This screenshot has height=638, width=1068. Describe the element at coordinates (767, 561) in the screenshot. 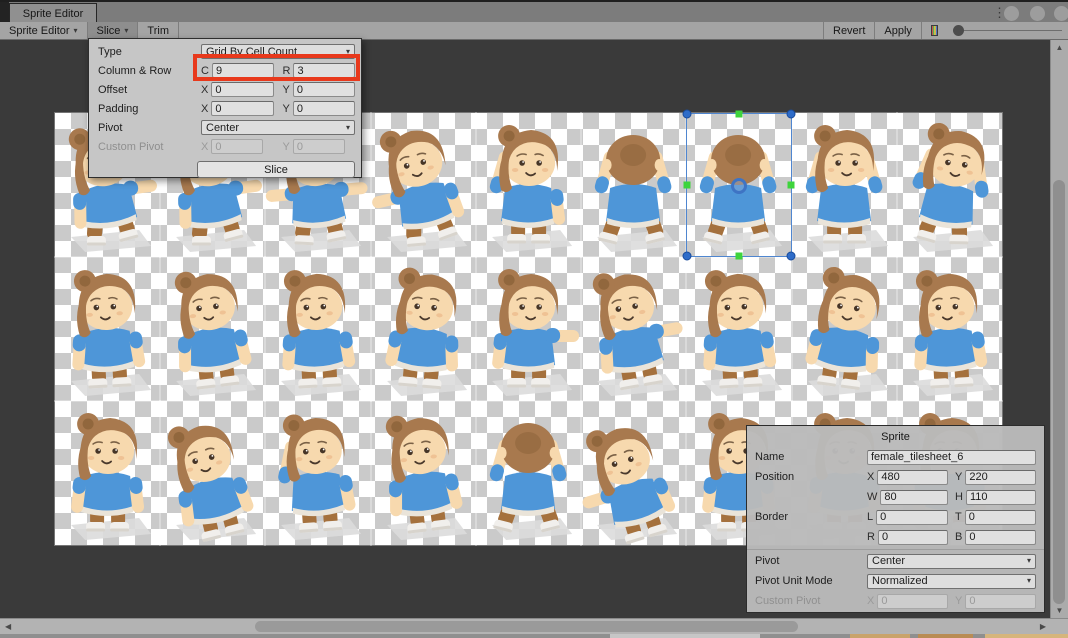

I see `sprite-pivot-label: Pivot` at that location.